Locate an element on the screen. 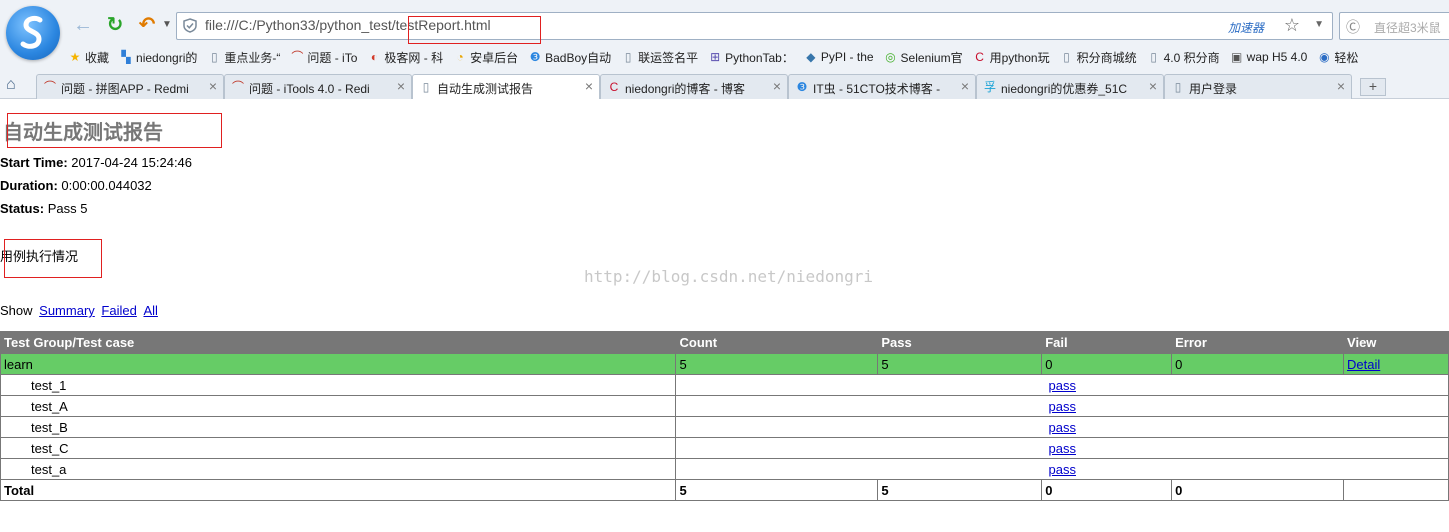  bookmark-item: ◔ 安卓后台 is located at coordinates (485, 57).